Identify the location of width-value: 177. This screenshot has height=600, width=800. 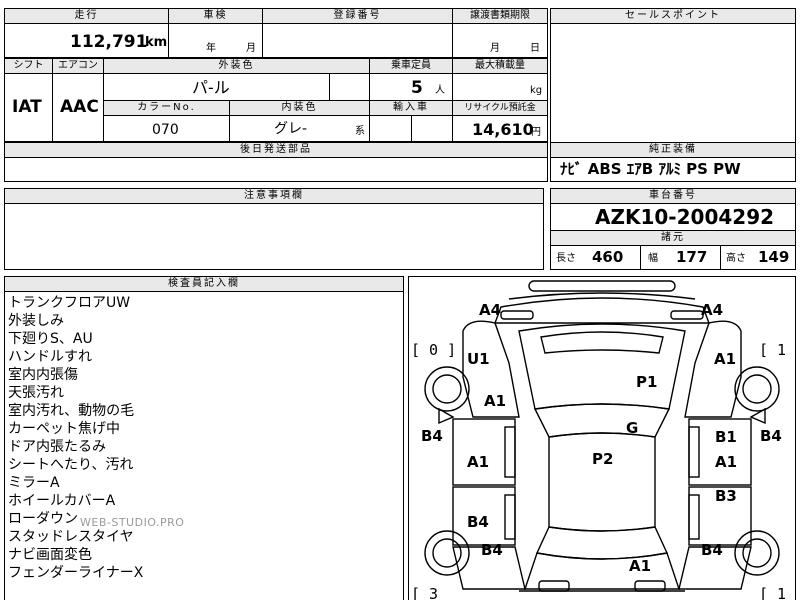
(692, 257).